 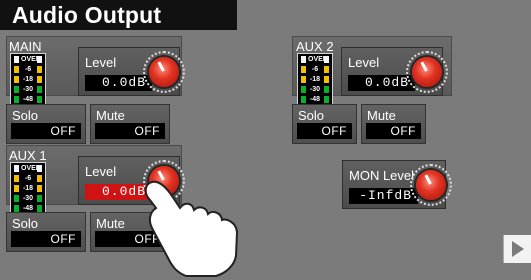 What do you see at coordinates (28, 69) in the screenshot?
I see `main-meter-6: -6` at bounding box center [28, 69].